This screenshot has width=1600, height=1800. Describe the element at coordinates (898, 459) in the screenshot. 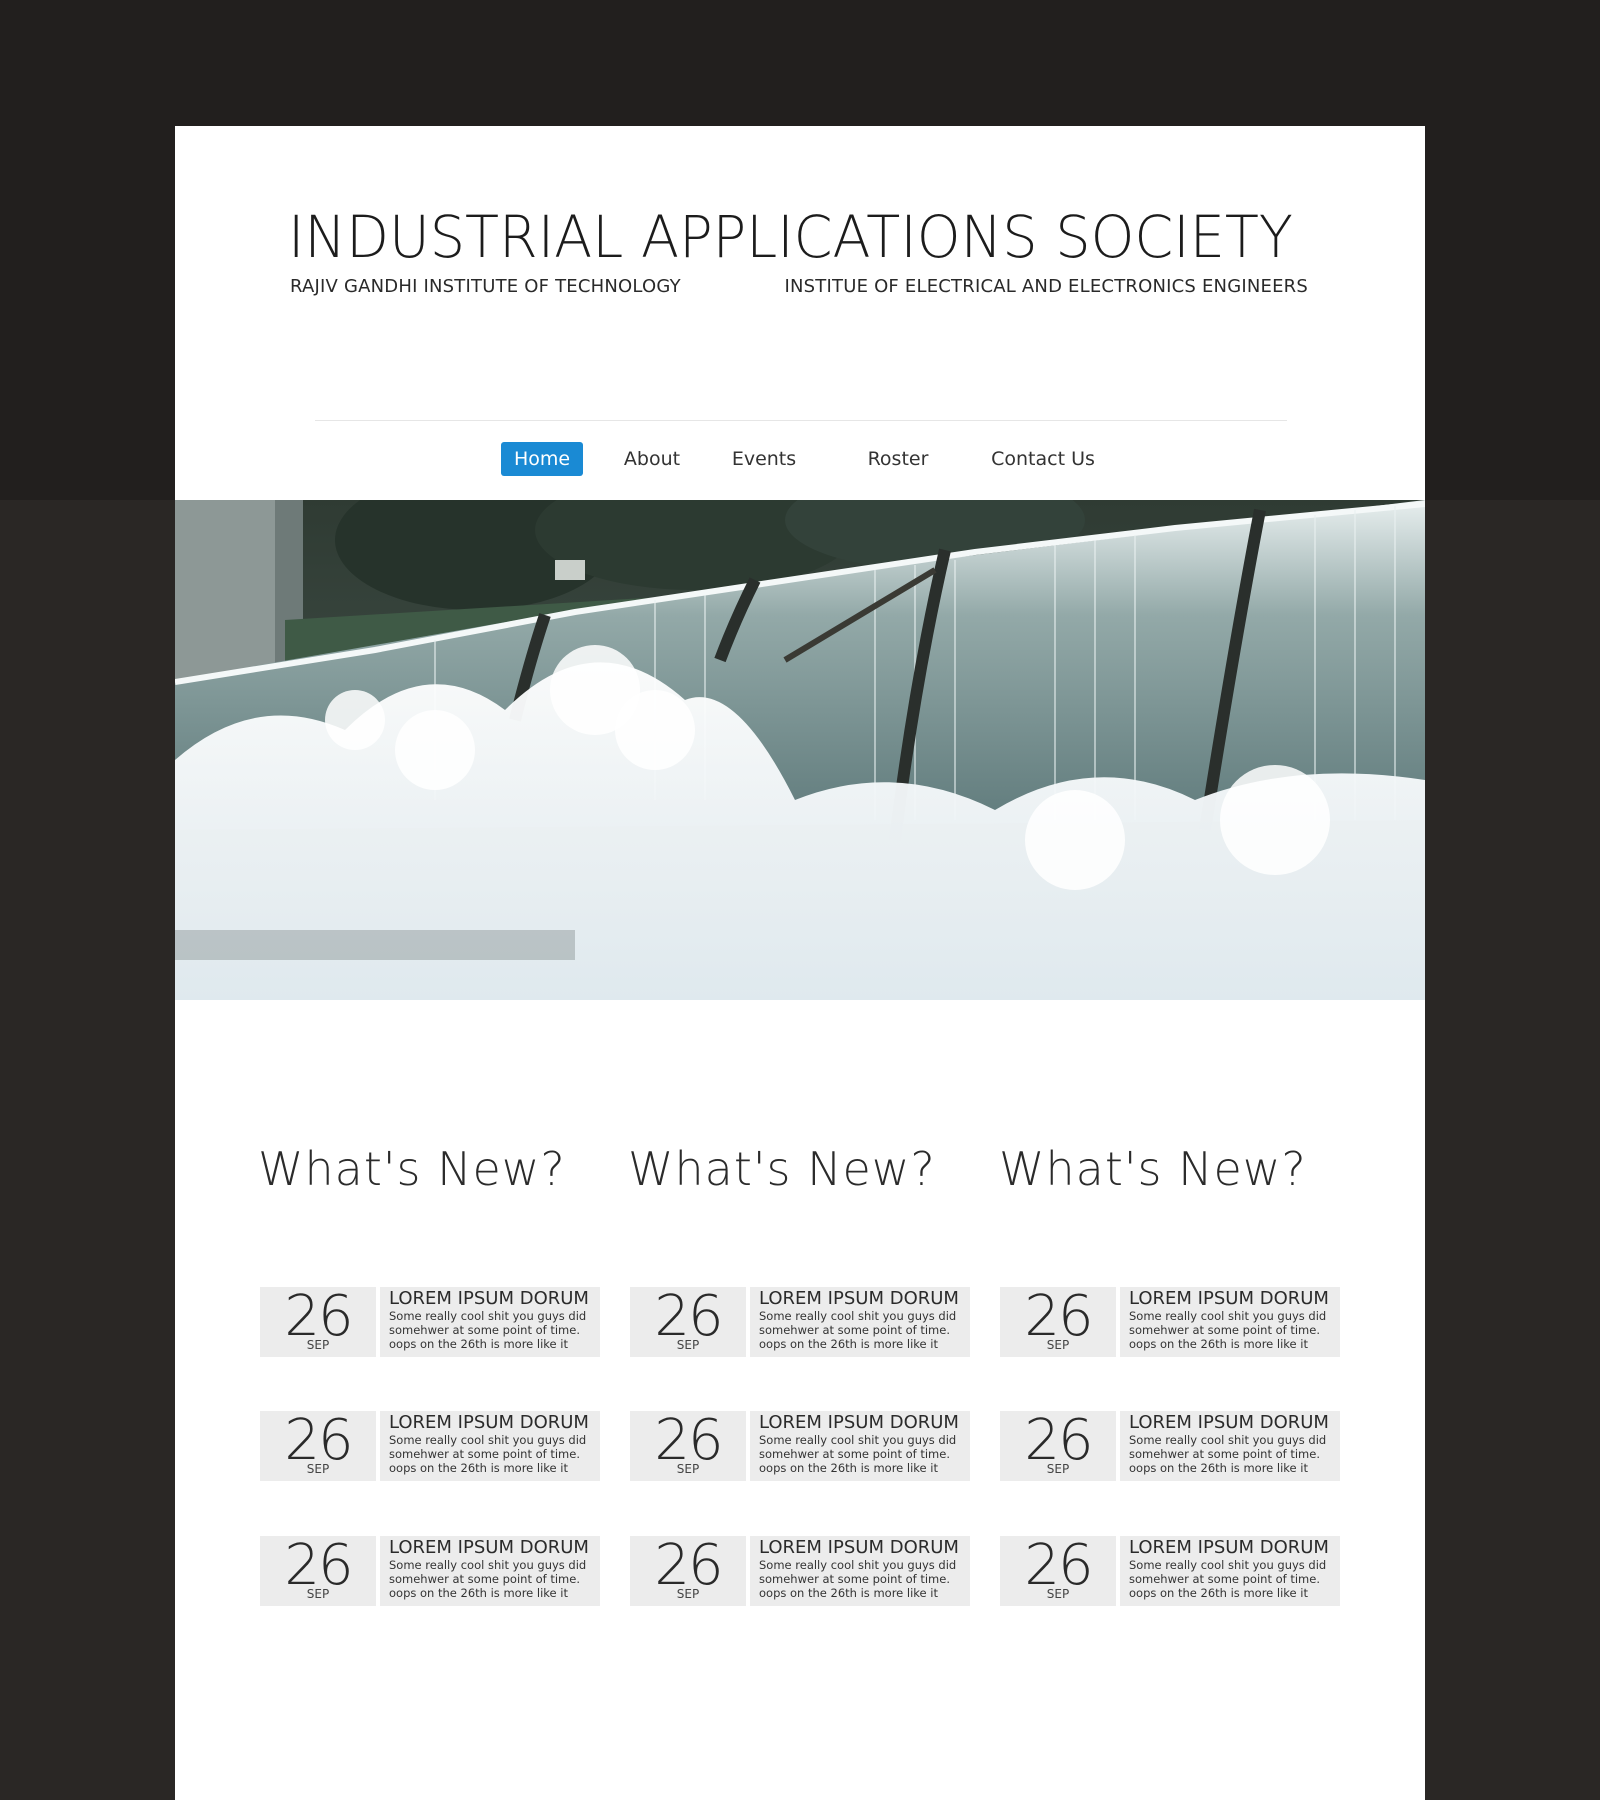

I see `nav-item-roster: Roster` at that location.